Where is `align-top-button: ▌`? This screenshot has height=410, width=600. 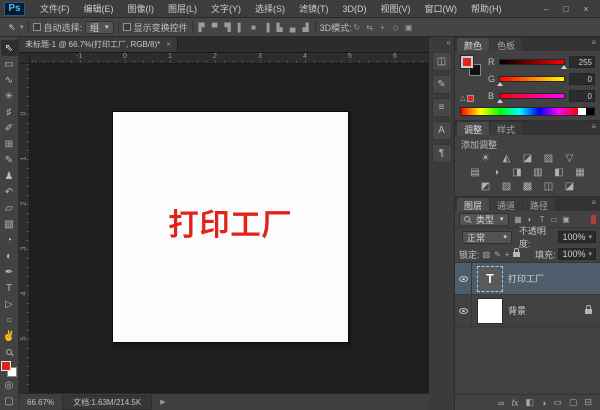 align-top-button: ▌ is located at coordinates (241, 27).